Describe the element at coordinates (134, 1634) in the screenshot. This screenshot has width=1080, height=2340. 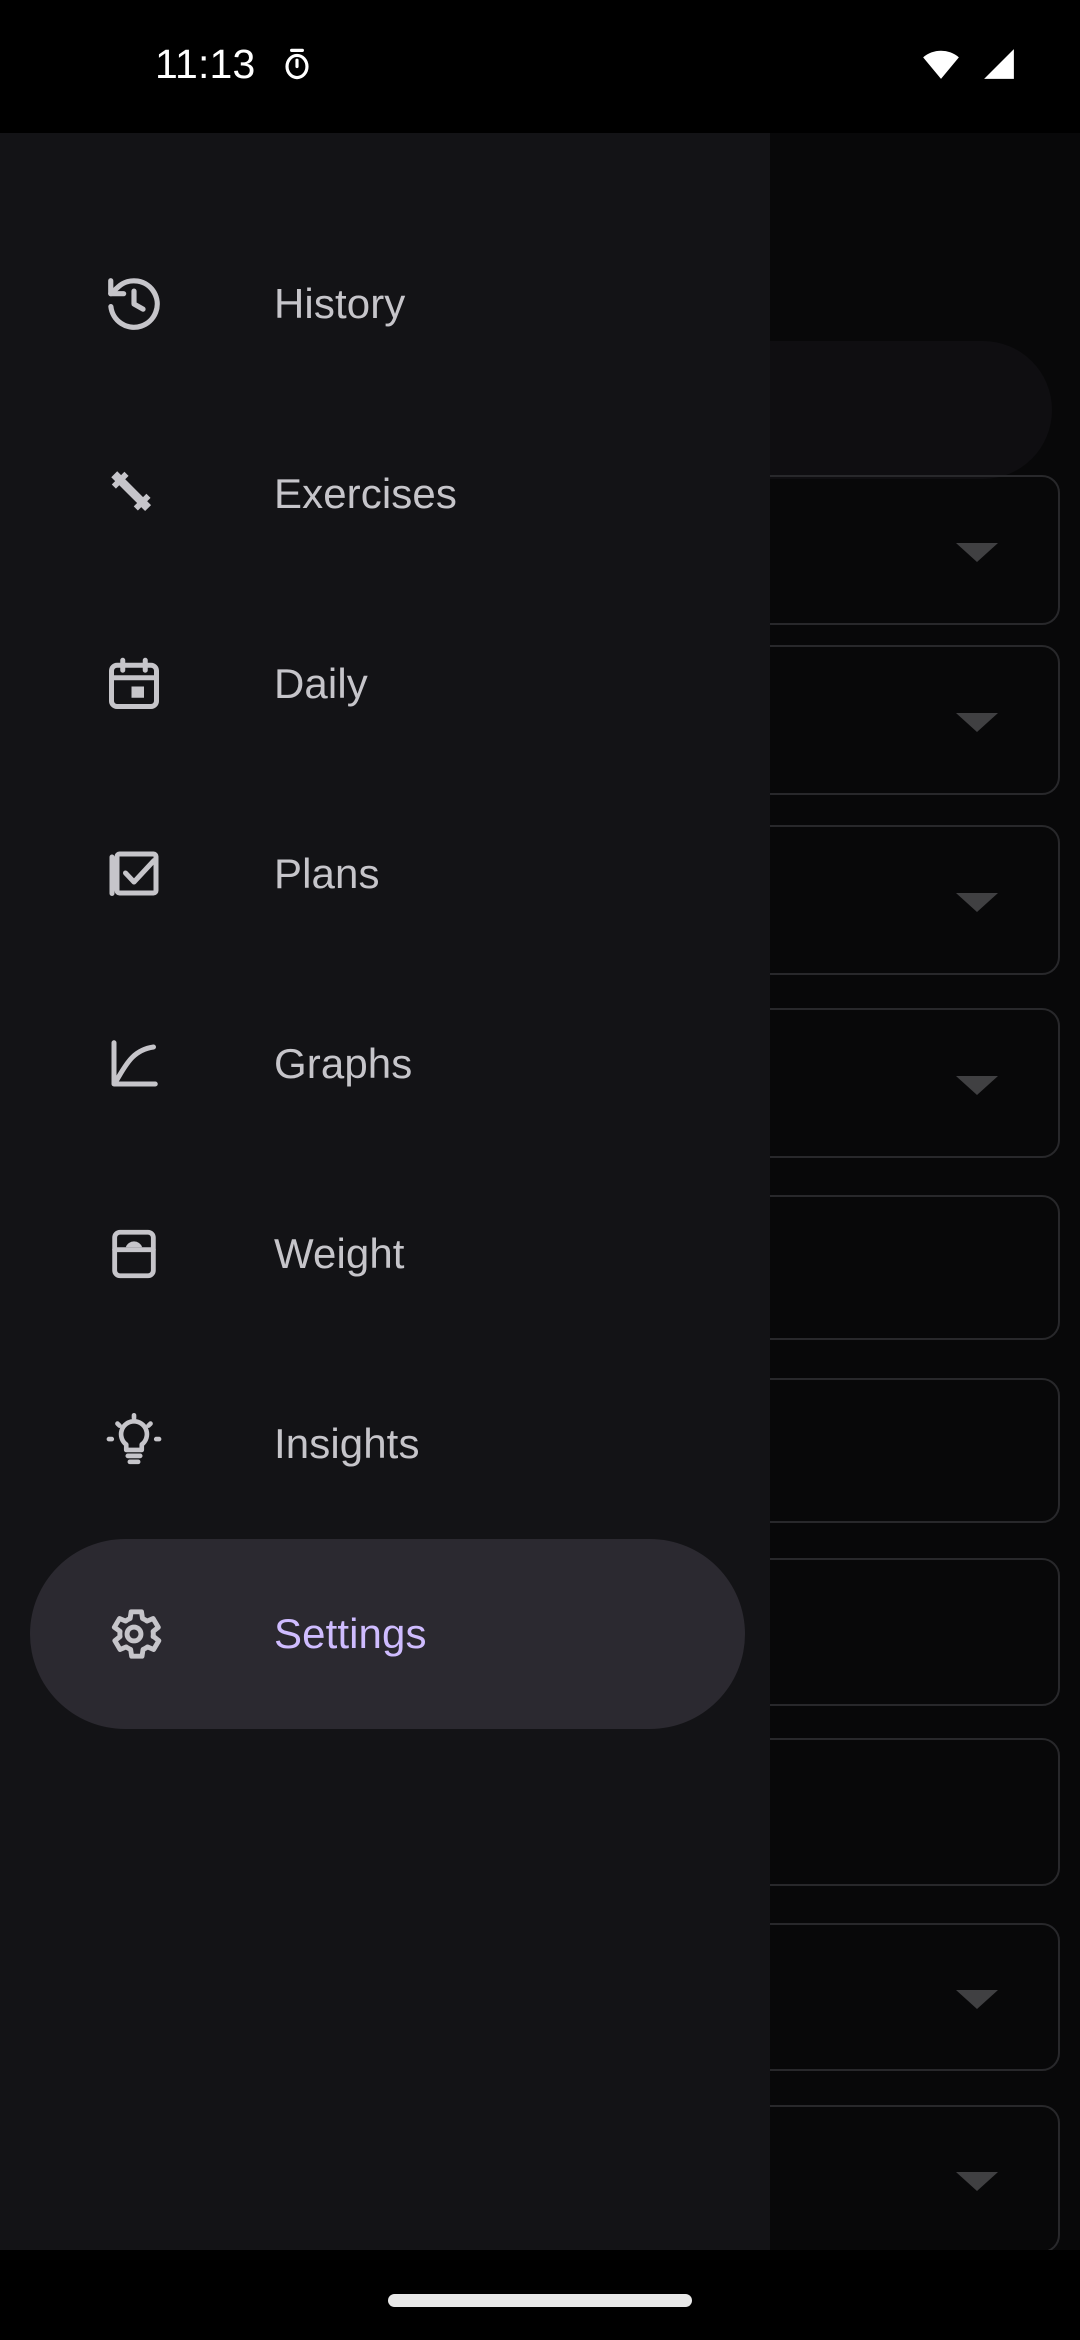
I see `gear-icon` at that location.